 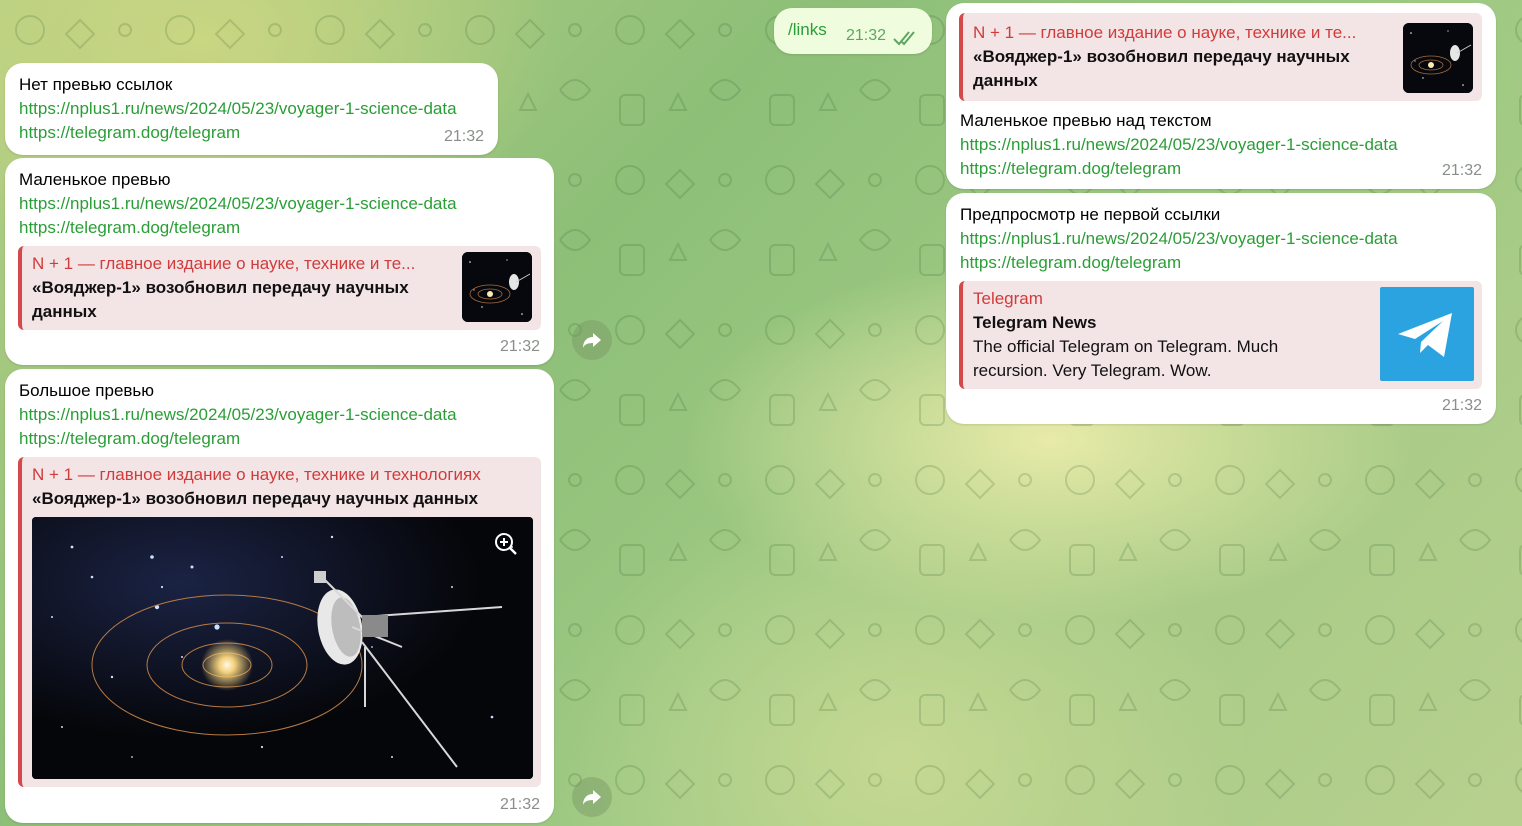 What do you see at coordinates (96, 84) in the screenshot?
I see `message-text: Нет превью ссылок` at bounding box center [96, 84].